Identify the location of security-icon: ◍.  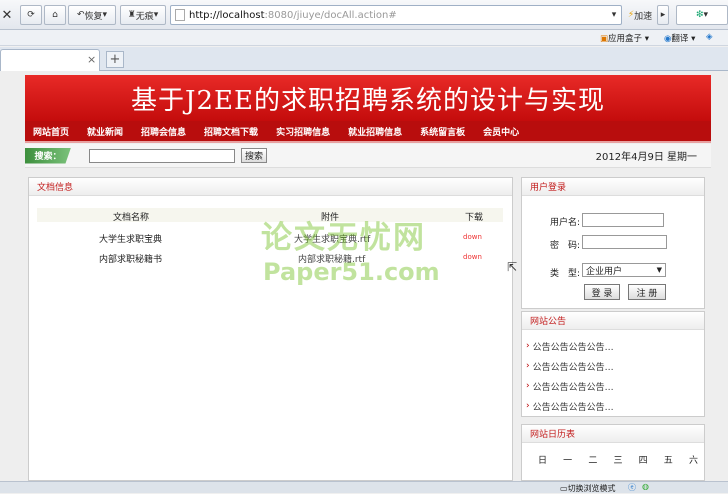
(645, 486).